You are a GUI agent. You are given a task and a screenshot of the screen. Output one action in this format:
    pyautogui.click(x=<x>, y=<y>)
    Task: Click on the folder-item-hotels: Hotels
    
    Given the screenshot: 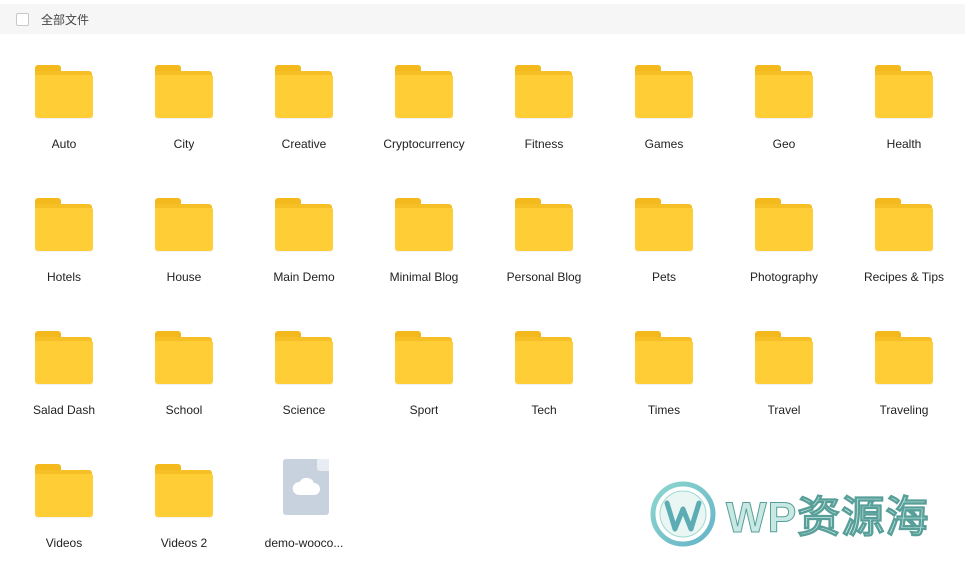 What is the action you would take?
    pyautogui.click(x=64, y=249)
    